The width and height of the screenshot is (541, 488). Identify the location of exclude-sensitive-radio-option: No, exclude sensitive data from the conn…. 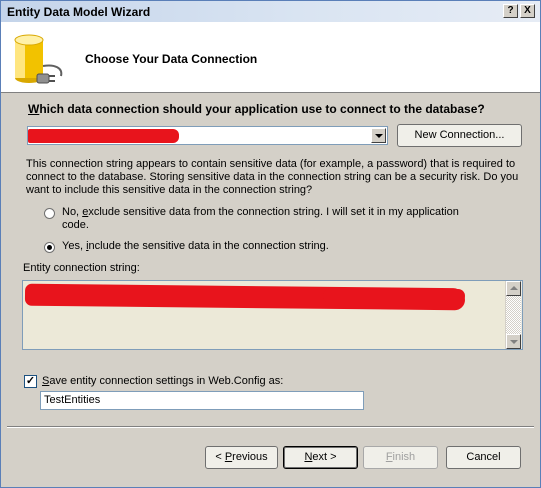
(264, 220).